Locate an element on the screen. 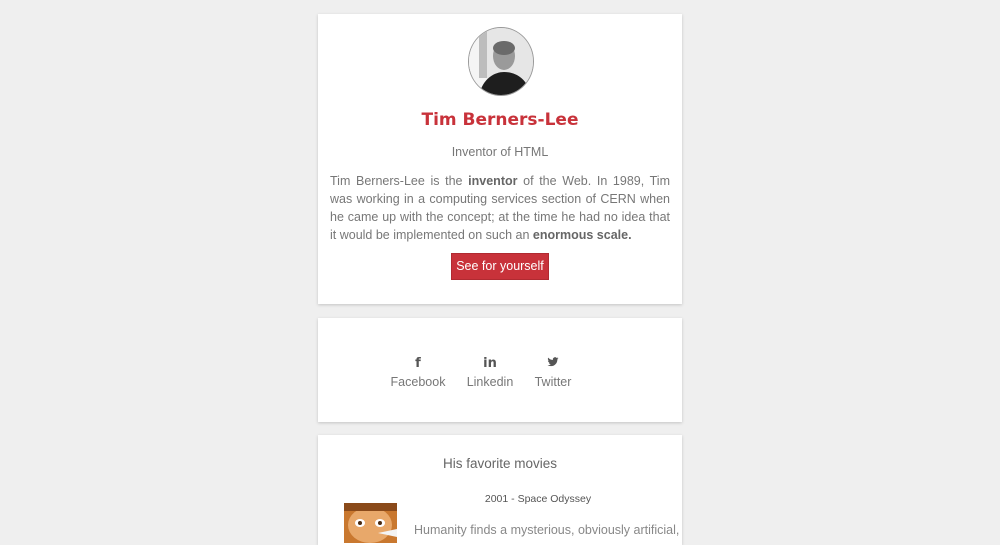 The image size is (1000, 545). see-for-yourself-button: See for yourself is located at coordinates (500, 266).